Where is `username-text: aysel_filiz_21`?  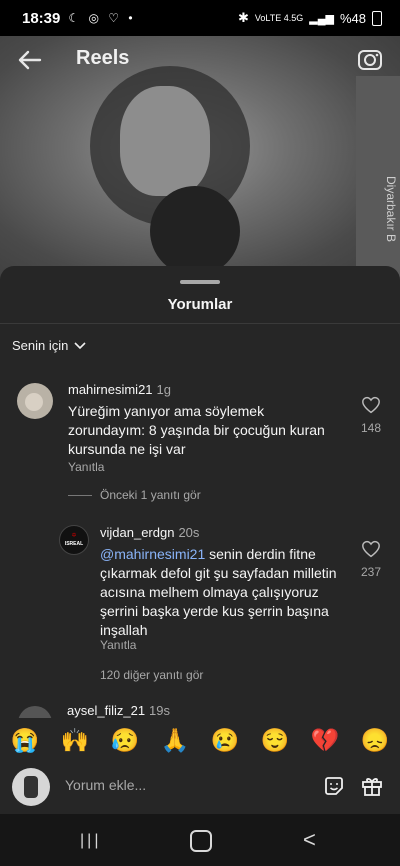
username-text: aysel_filiz_21 is located at coordinates (106, 710).